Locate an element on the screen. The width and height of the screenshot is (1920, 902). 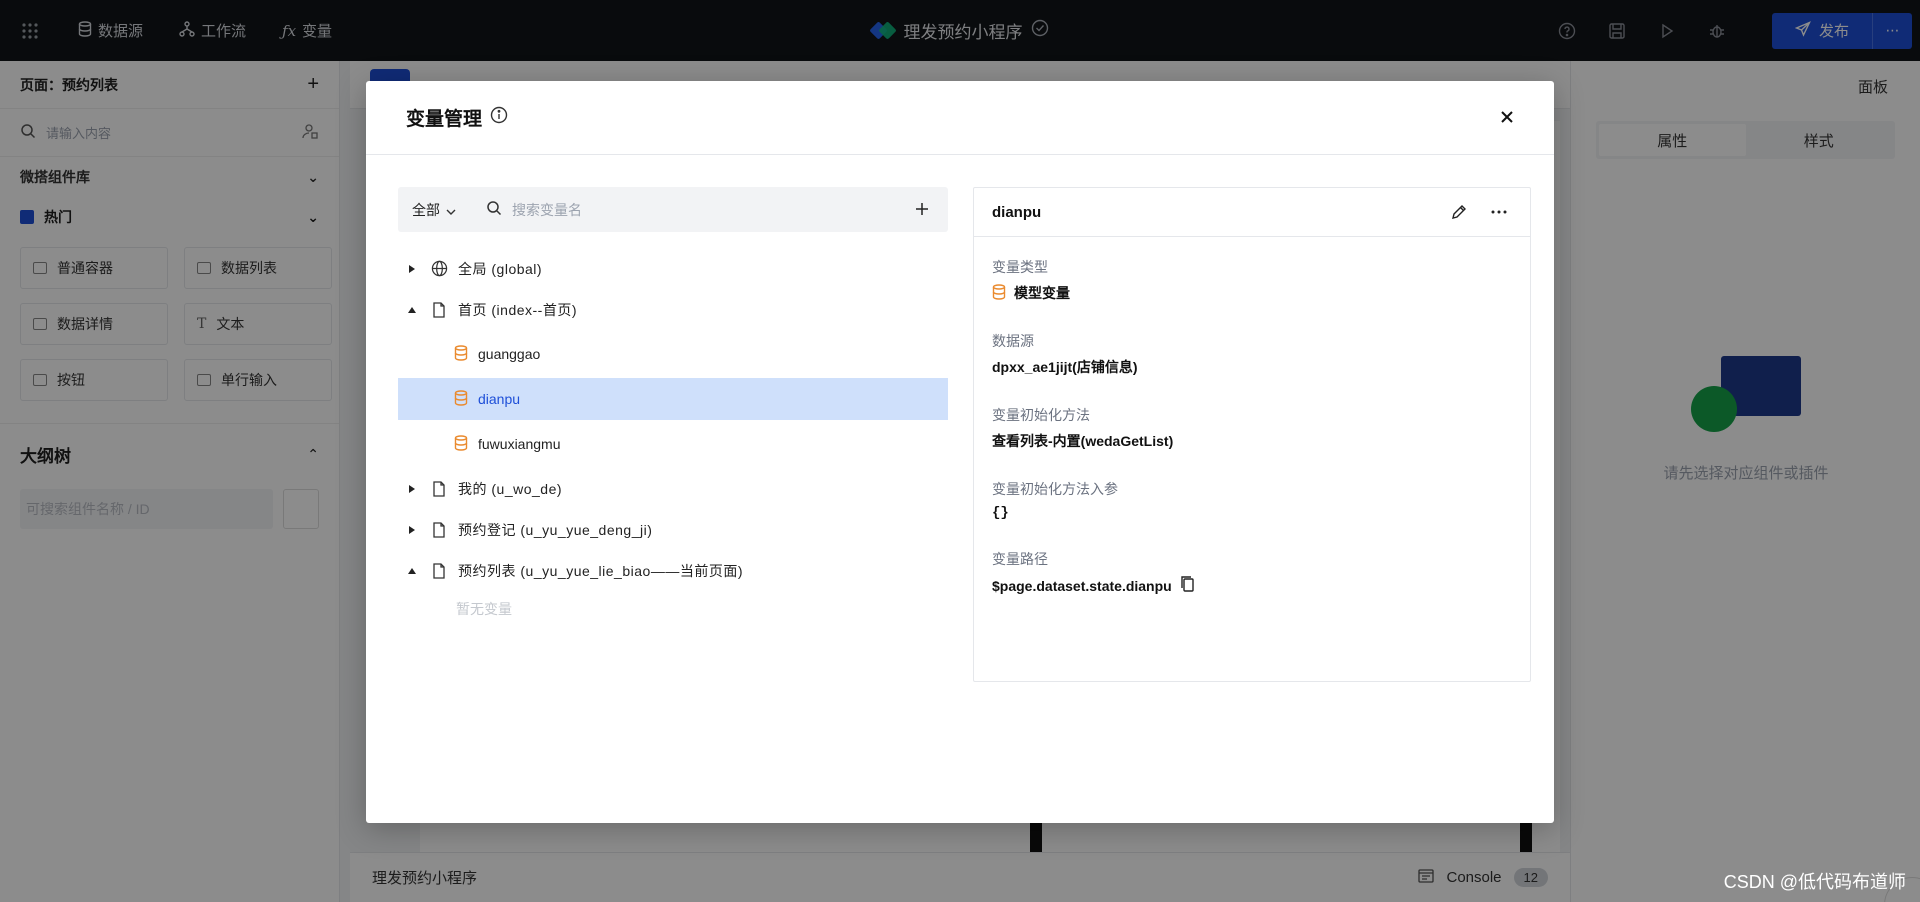
detail-header: dianpu is located at coordinates (1252, 212).